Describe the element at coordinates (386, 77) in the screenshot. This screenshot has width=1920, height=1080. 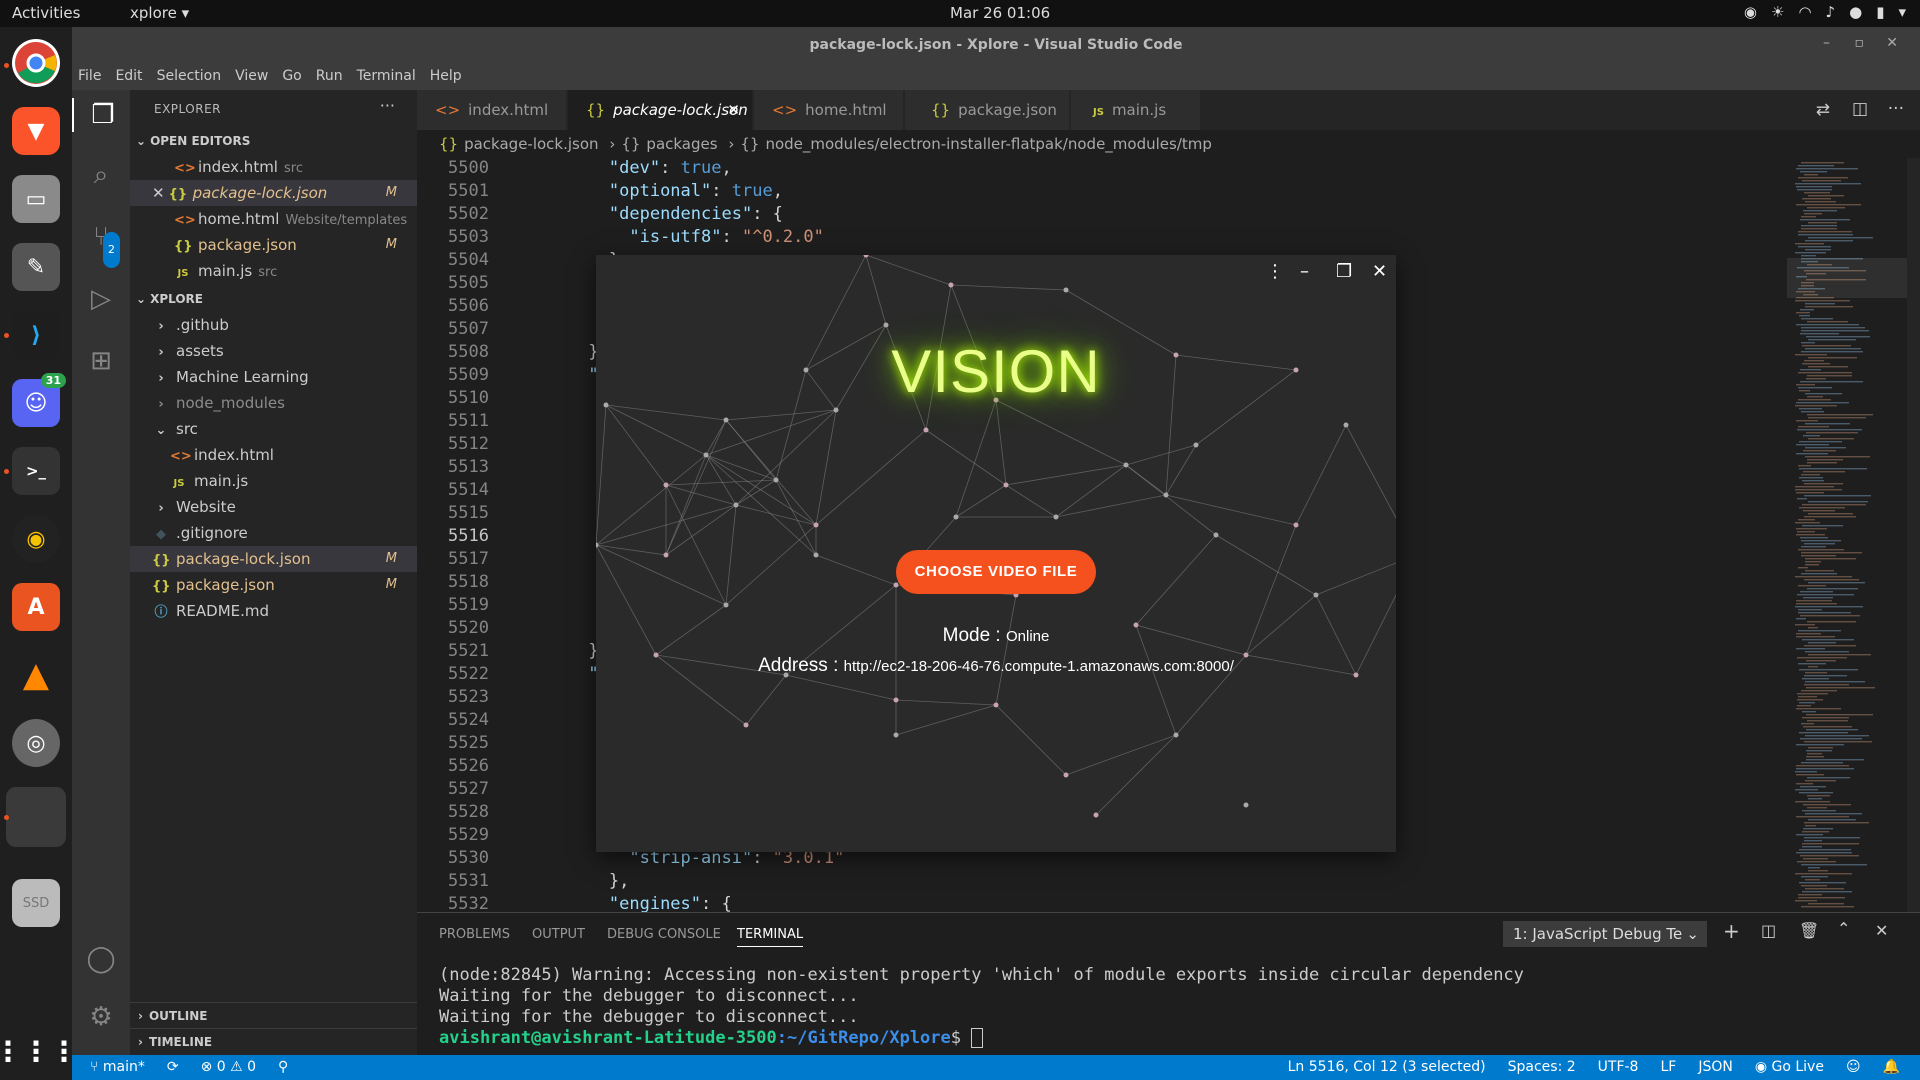
I see `menu-terminal: Terminal` at that location.